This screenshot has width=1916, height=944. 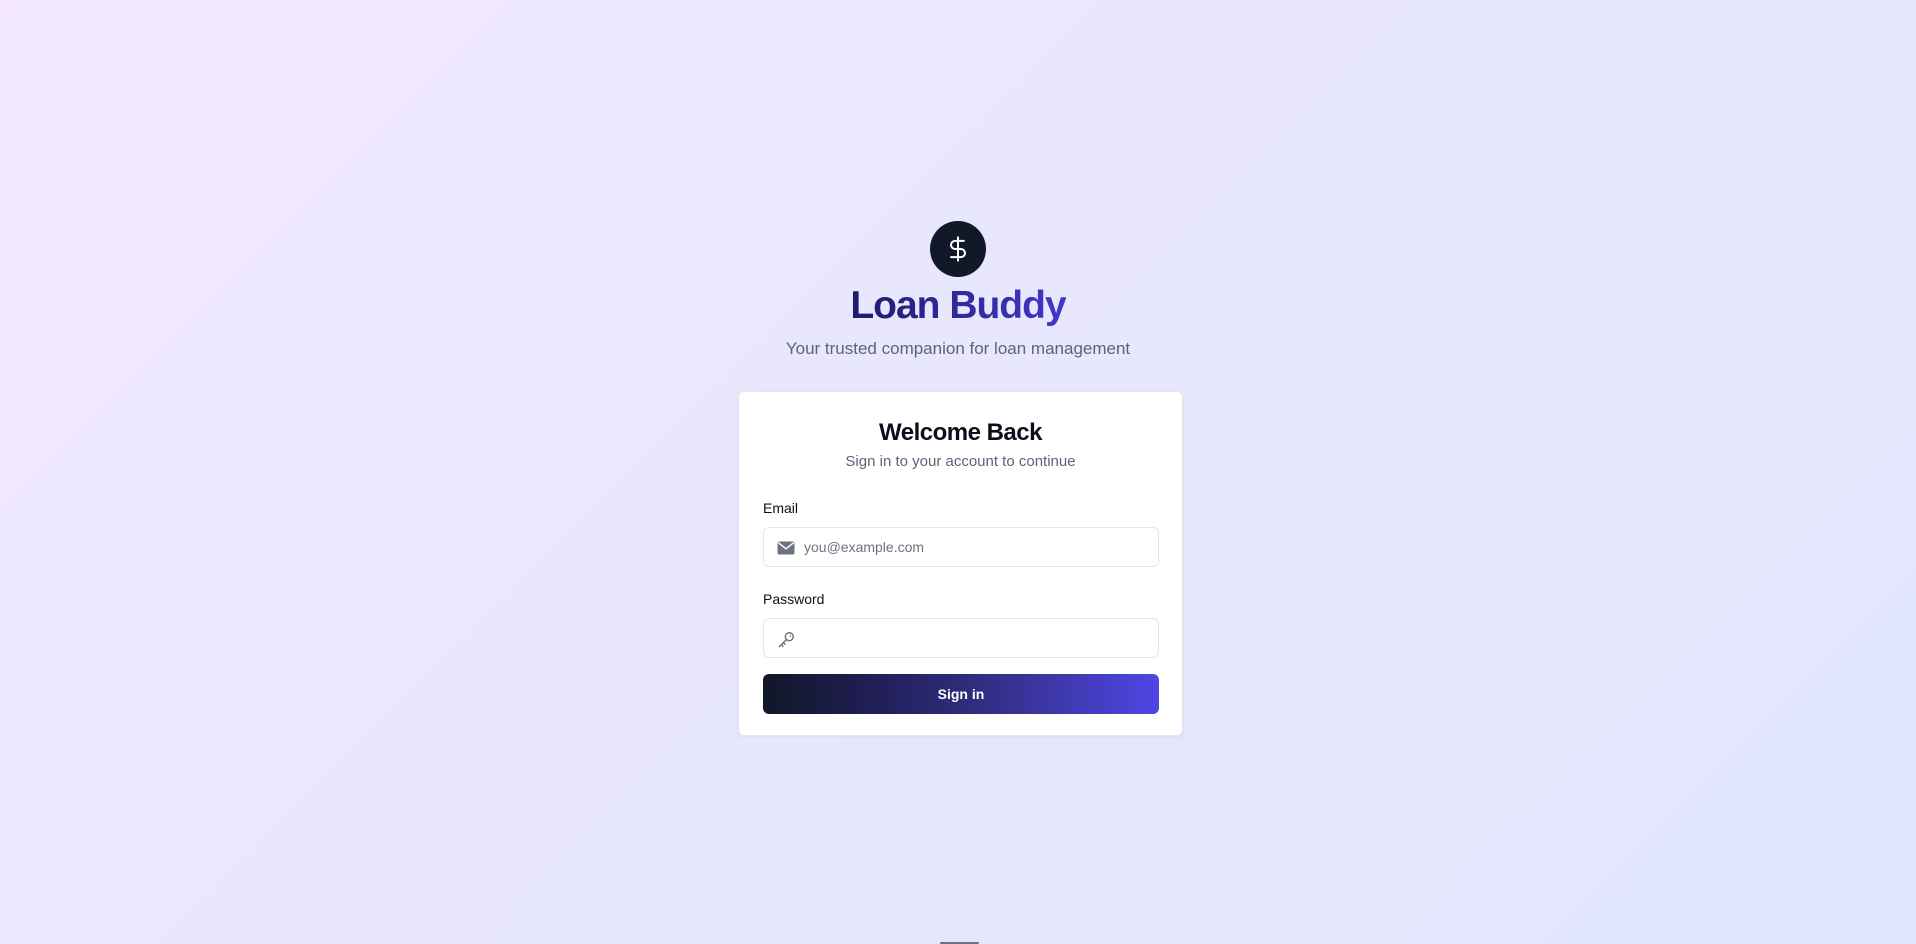 I want to click on card-title: Welcome Back, so click(x=960, y=432).